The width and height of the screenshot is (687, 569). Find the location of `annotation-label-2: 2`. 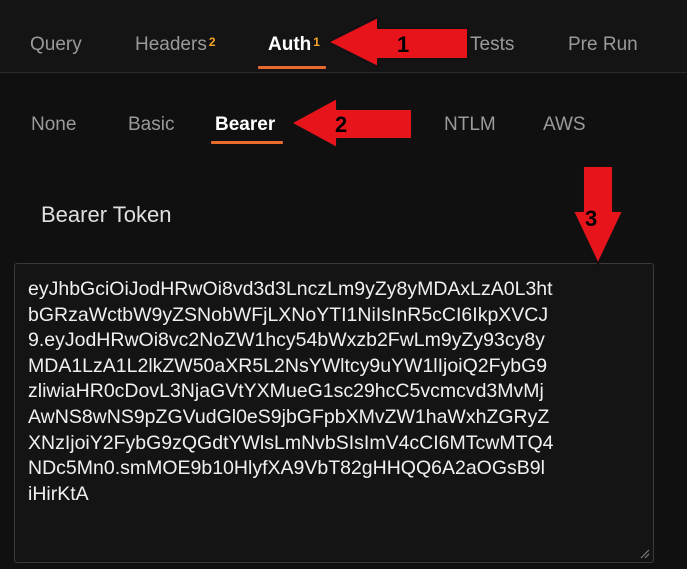

annotation-label-2: 2 is located at coordinates (341, 124).